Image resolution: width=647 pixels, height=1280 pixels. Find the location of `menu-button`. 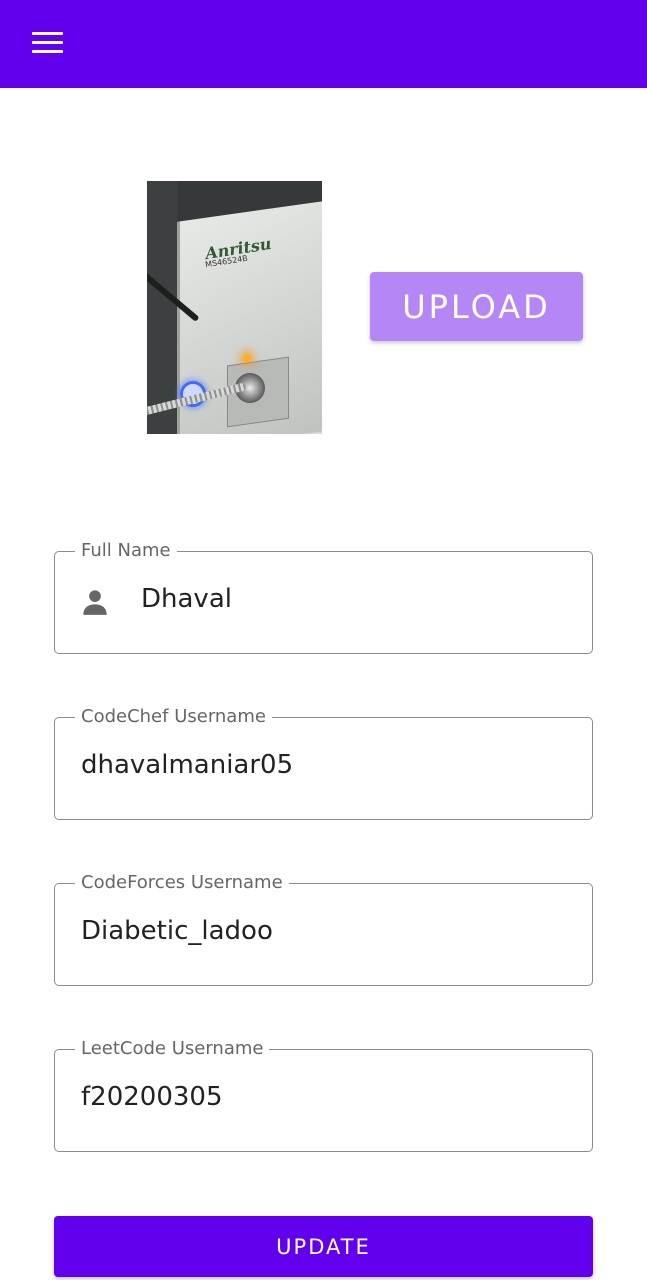

menu-button is located at coordinates (47, 42).